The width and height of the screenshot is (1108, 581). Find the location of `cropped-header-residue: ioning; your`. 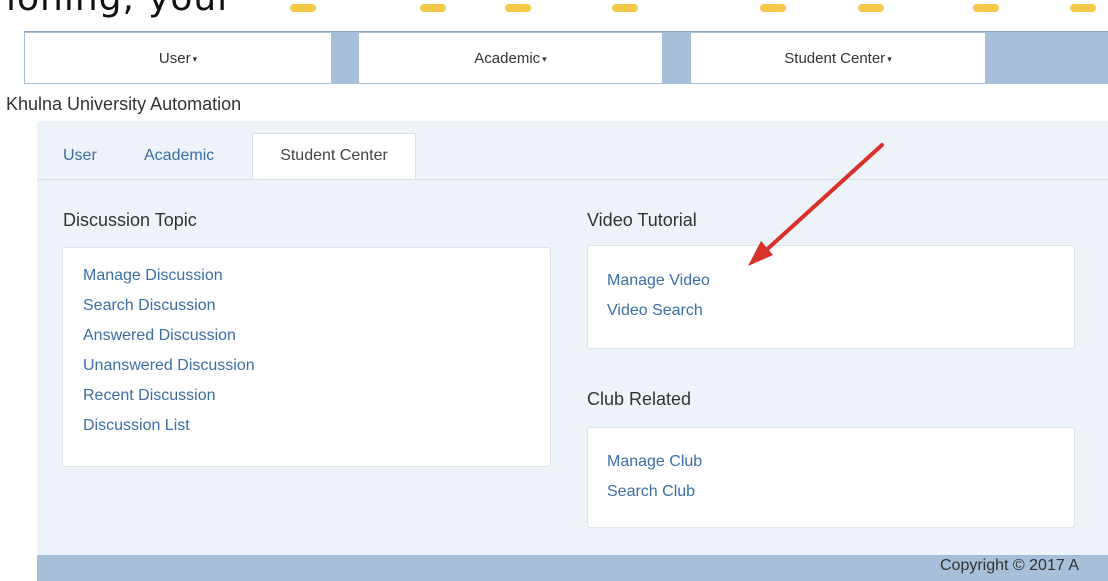

cropped-header-residue: ioning; your is located at coordinates (554, 15).